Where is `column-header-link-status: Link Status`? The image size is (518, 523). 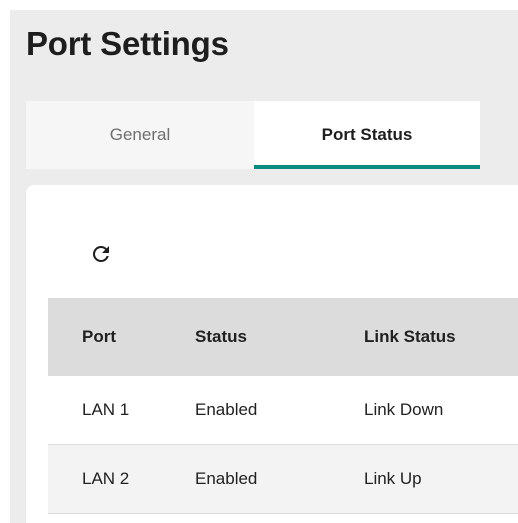 column-header-link-status: Link Status is located at coordinates (441, 337).